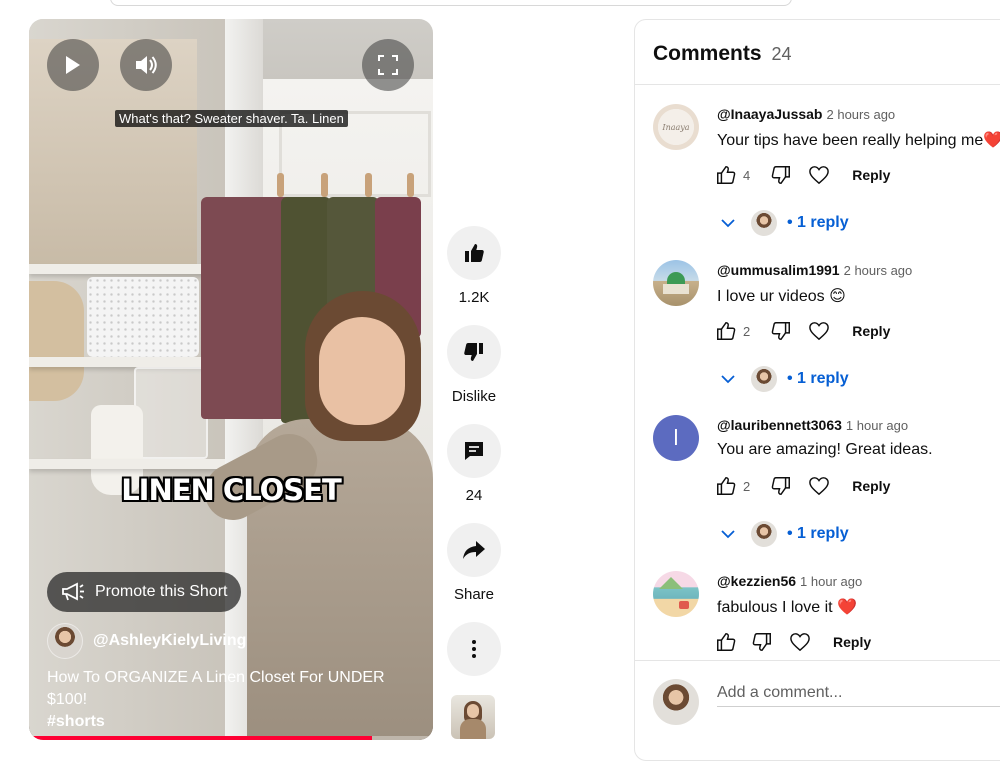  I want to click on commenter-avatar: l, so click(676, 438).